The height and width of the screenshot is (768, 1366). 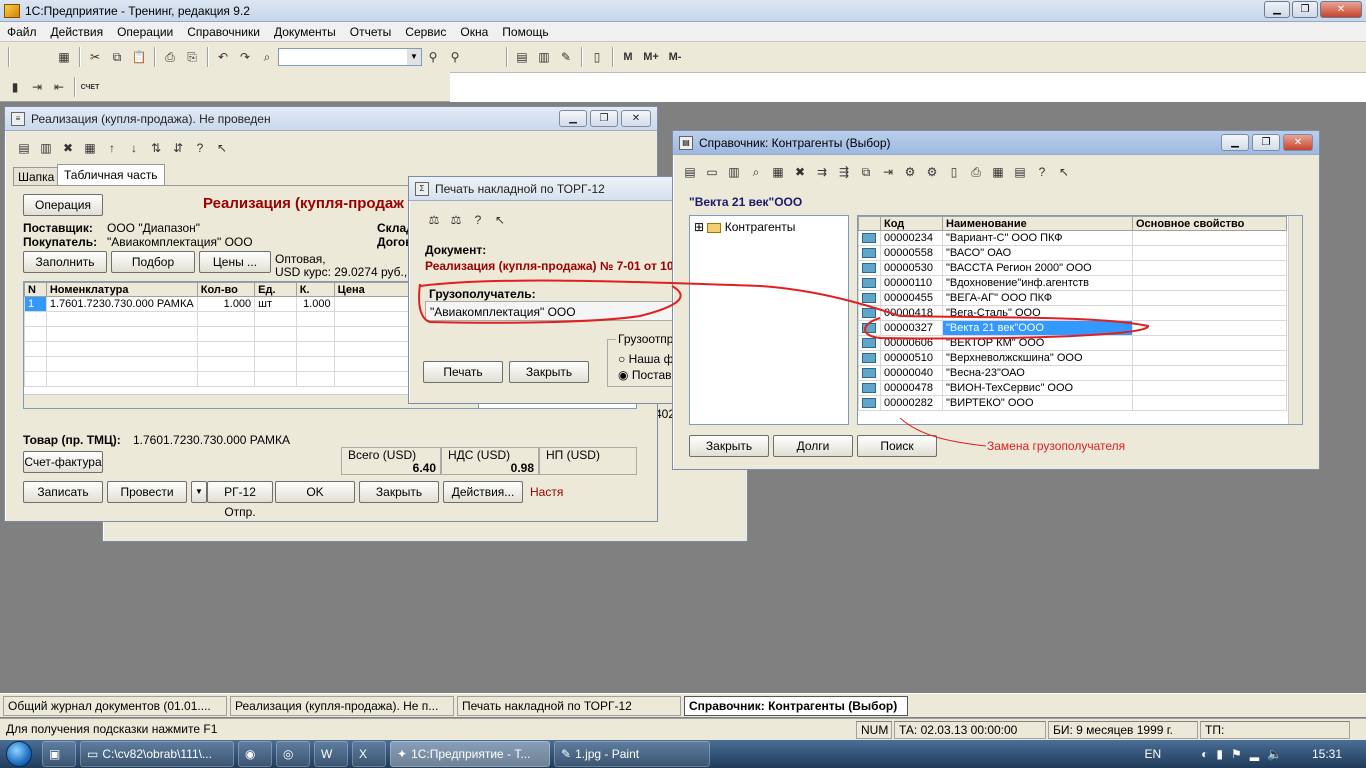 What do you see at coordinates (226, 304) in the screenshot?
I see `cell-qty: 1.000` at bounding box center [226, 304].